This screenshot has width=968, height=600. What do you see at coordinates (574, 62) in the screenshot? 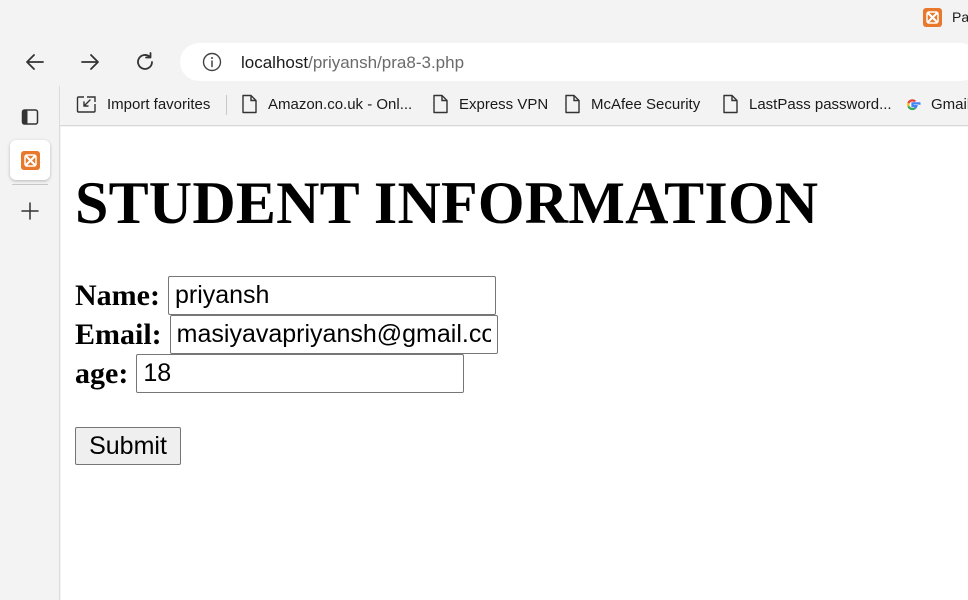
I see `address-bar: localhost/priyansh/pra8-3.php` at bounding box center [574, 62].